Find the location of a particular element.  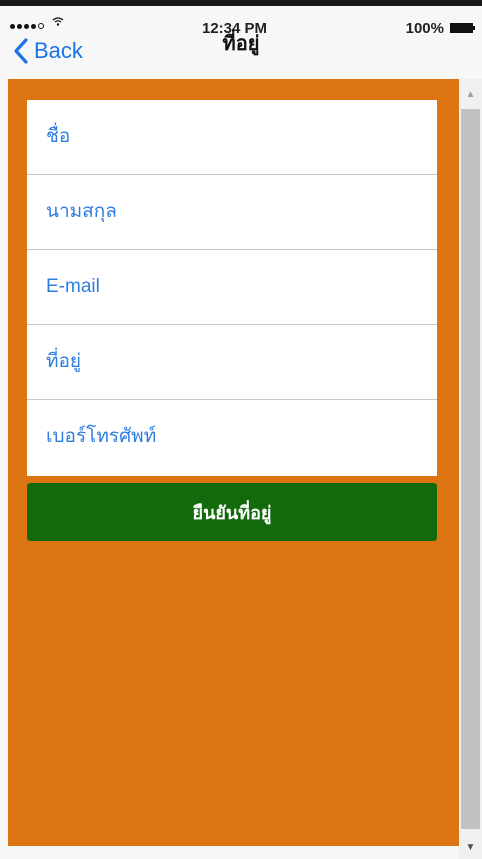

field-label: ที่อยู่ is located at coordinates (64, 361).